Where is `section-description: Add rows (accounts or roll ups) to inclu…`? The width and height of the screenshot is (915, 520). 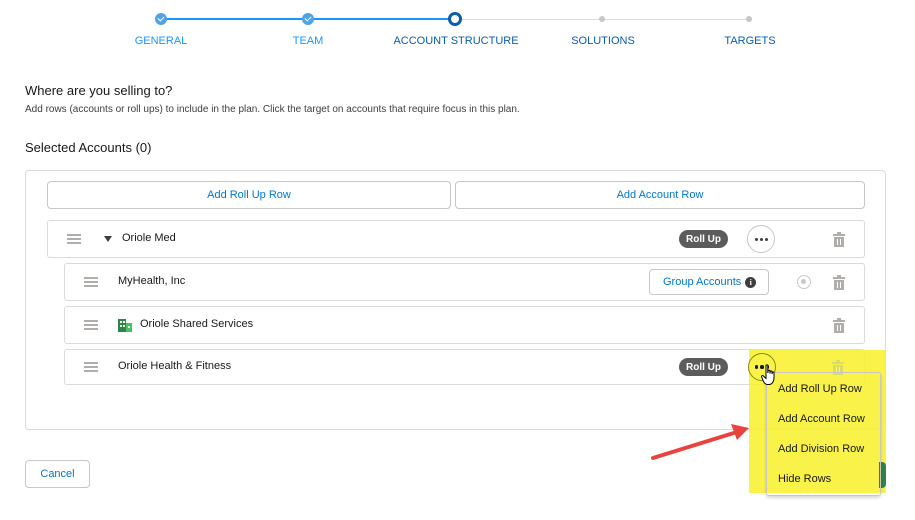 section-description: Add rows (accounts or roll ups) to inclu… is located at coordinates (272, 109).